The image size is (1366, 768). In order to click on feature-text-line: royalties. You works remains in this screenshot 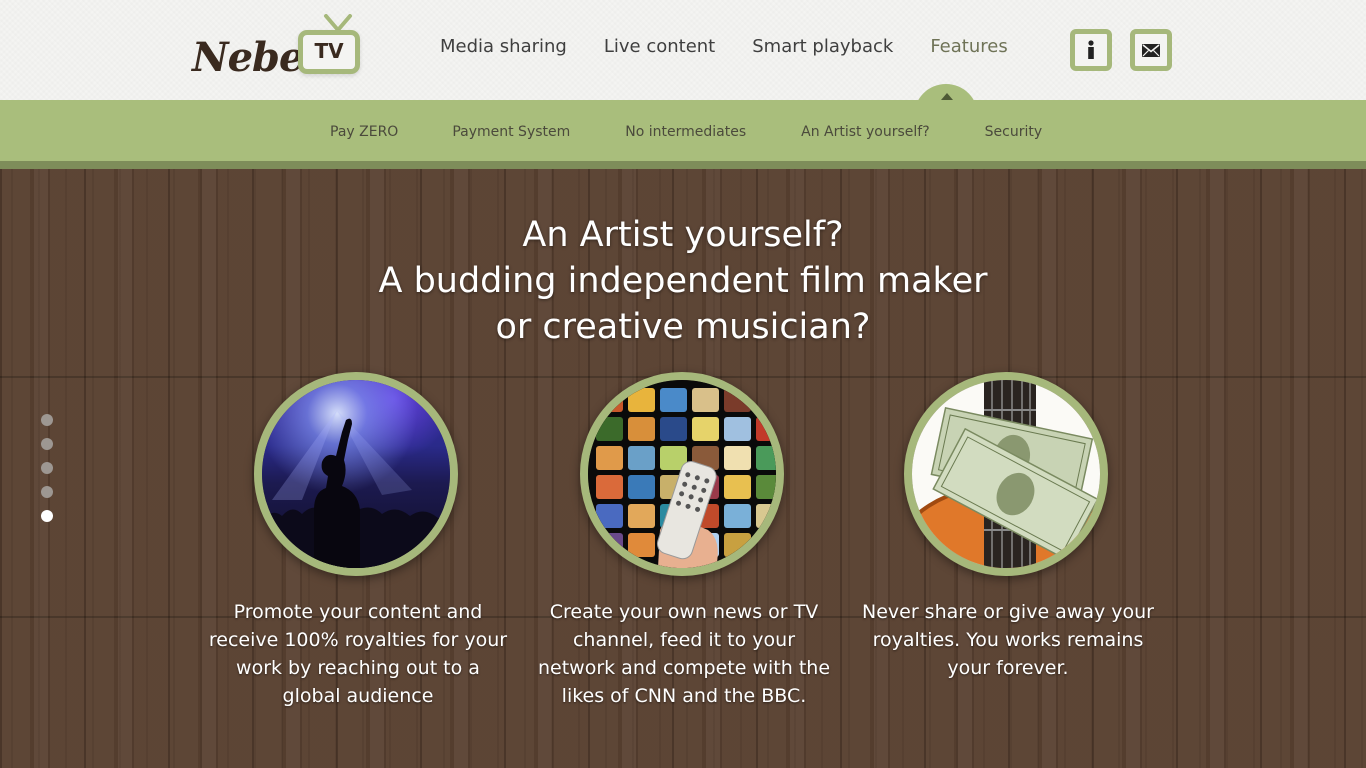, I will do `click(1008, 640)`.